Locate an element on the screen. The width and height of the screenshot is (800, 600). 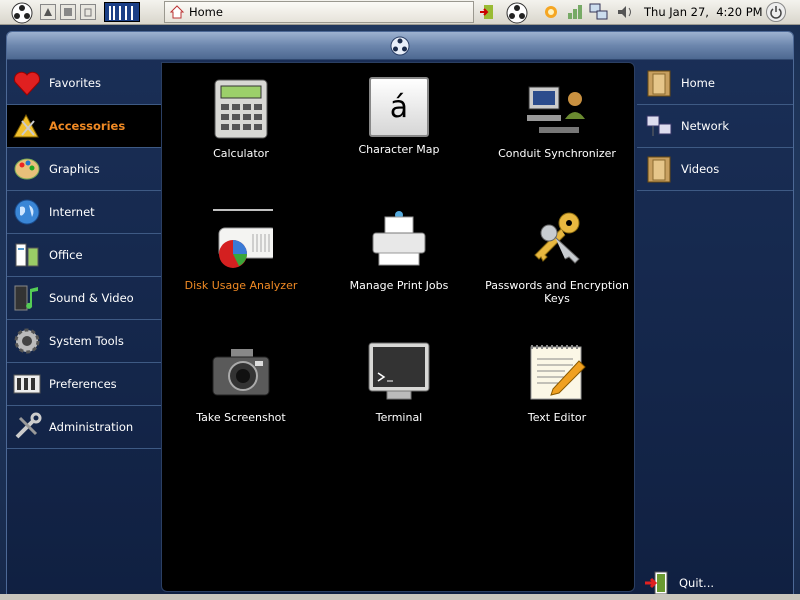
category-label: Favorites is located at coordinates (75, 83).